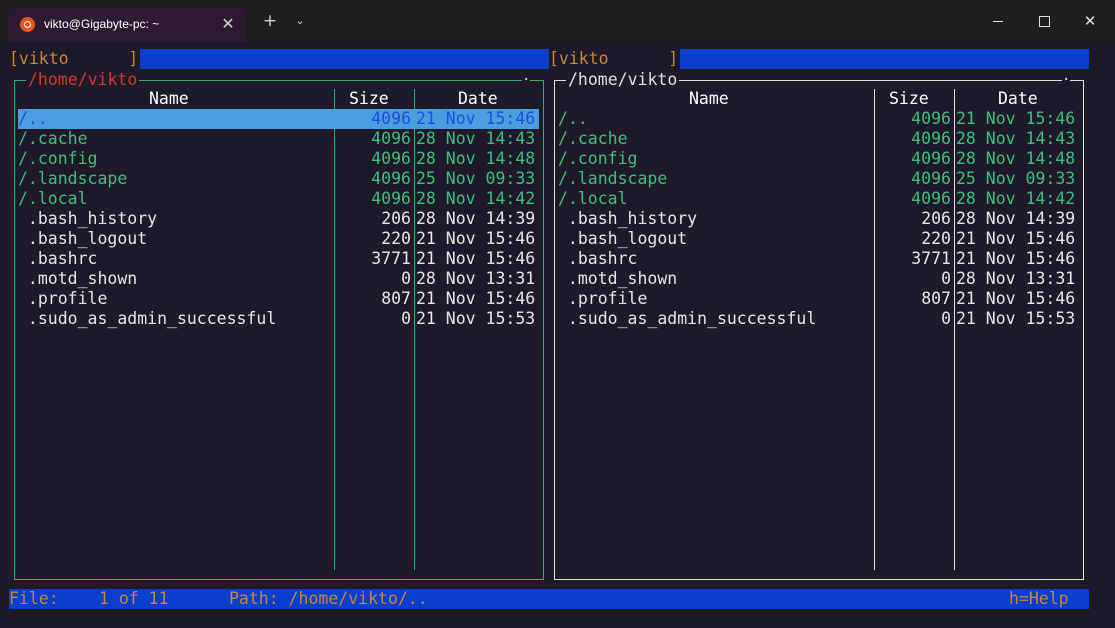  Describe the element at coordinates (78, 278) in the screenshot. I see `file-name-cell: .motd_shown` at that location.